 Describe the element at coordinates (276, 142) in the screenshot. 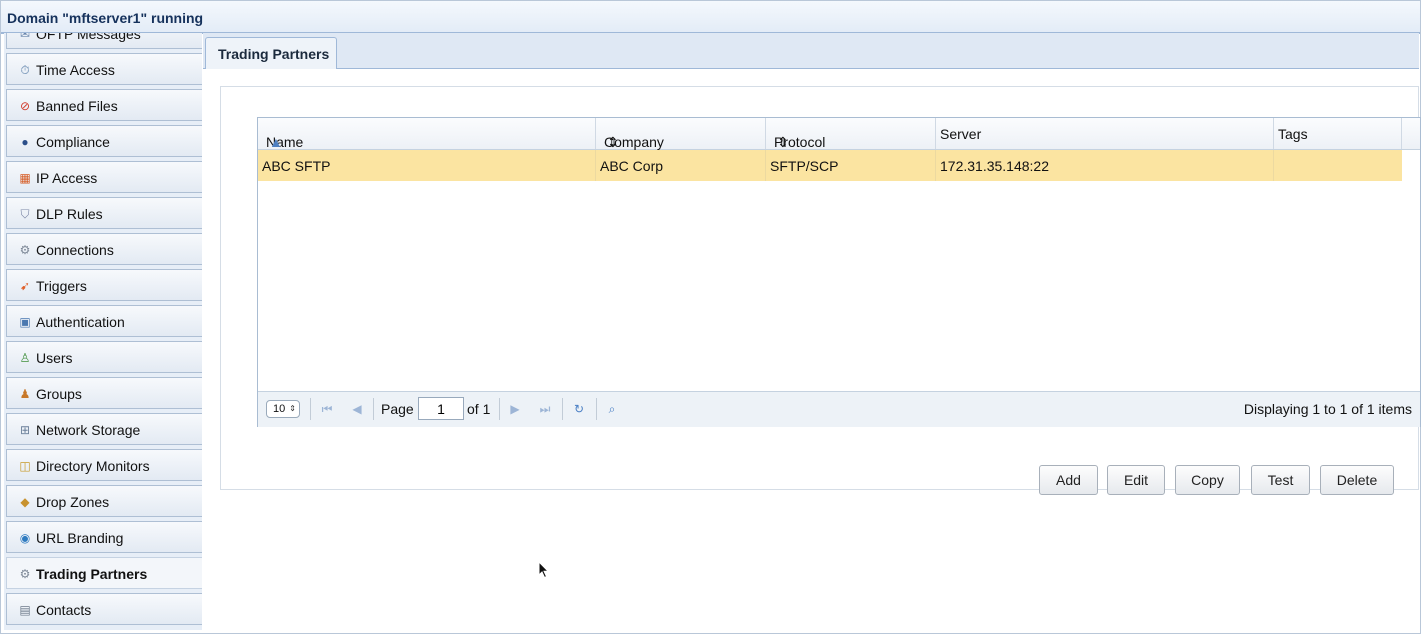

I see `sort-ascending-icon: ▲` at that location.